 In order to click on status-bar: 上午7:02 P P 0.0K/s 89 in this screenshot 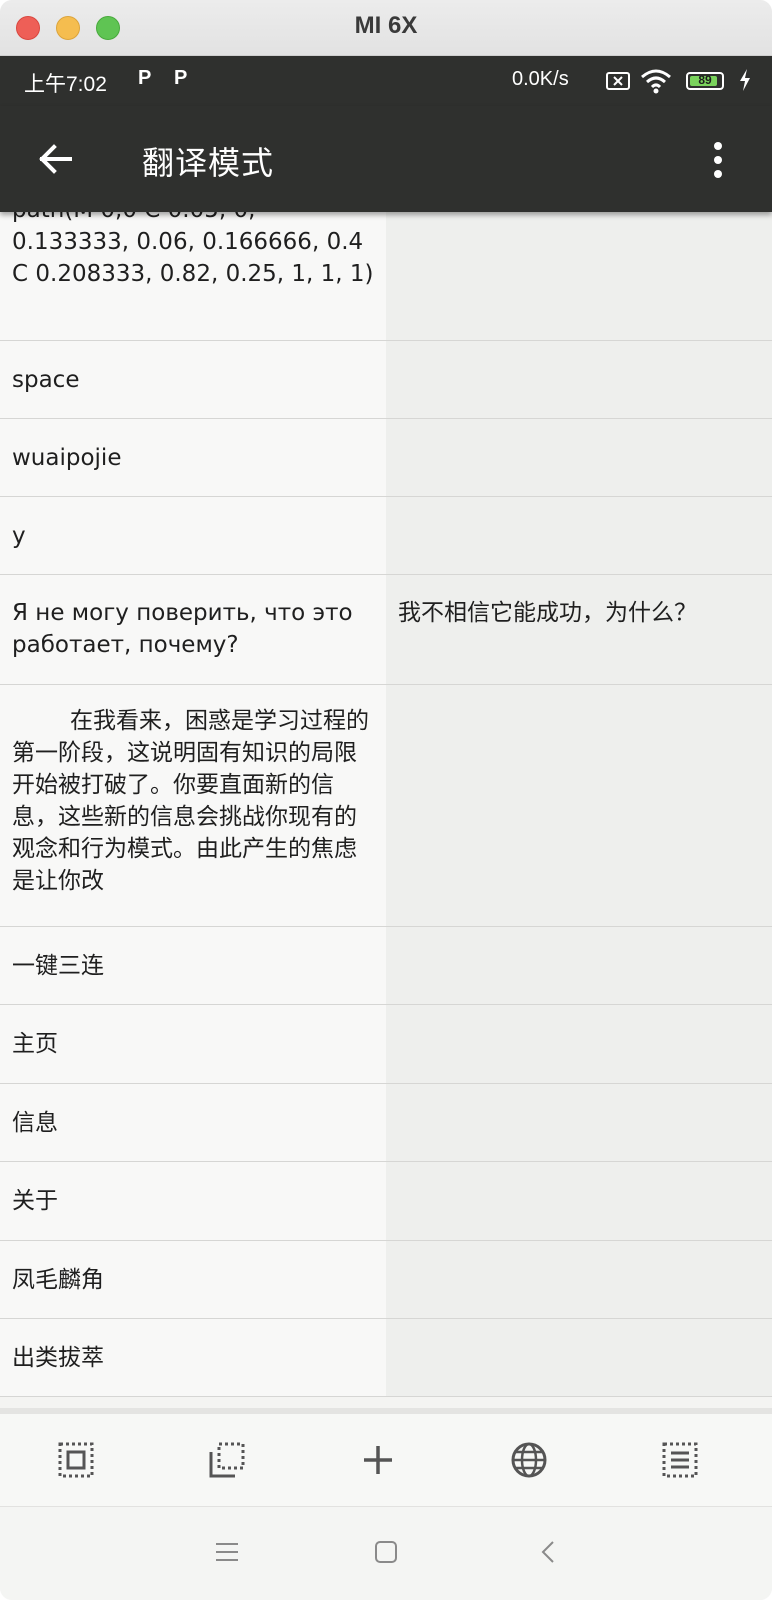, I will do `click(386, 81)`.